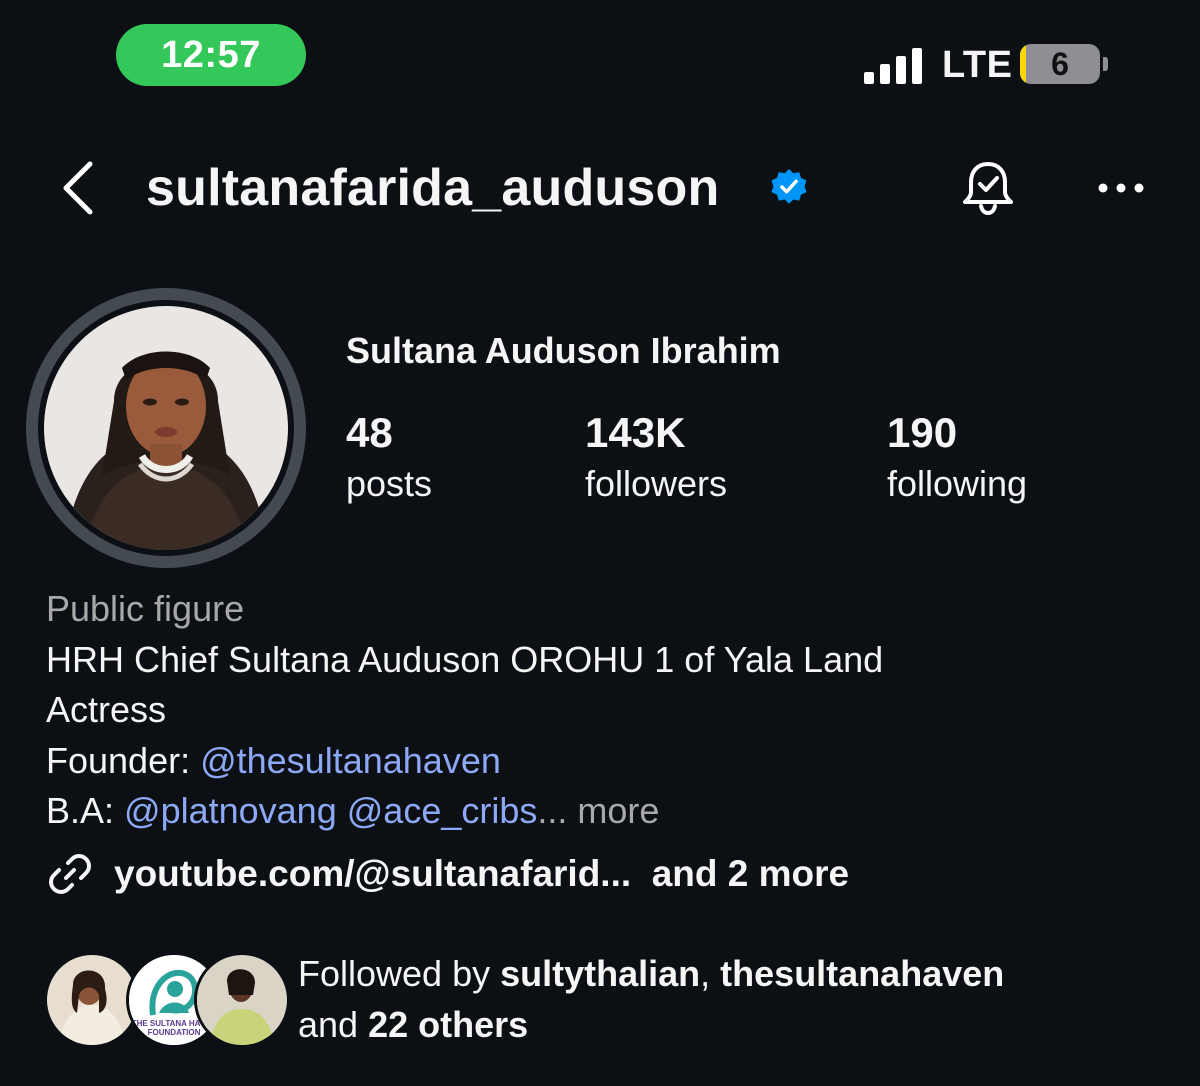 This screenshot has width=1200, height=1086. I want to click on battery-level: 6, so click(1060, 63).